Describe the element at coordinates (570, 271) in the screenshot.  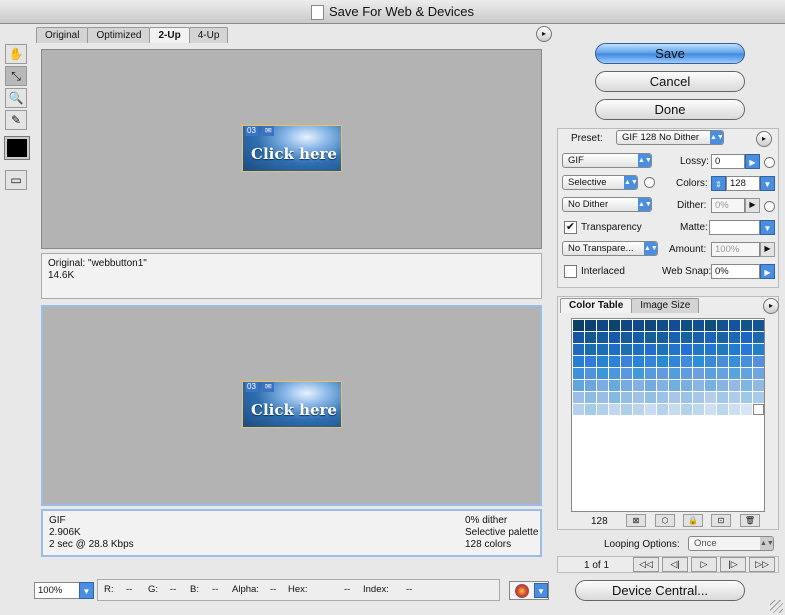
I see `interlaced-checkbox` at that location.